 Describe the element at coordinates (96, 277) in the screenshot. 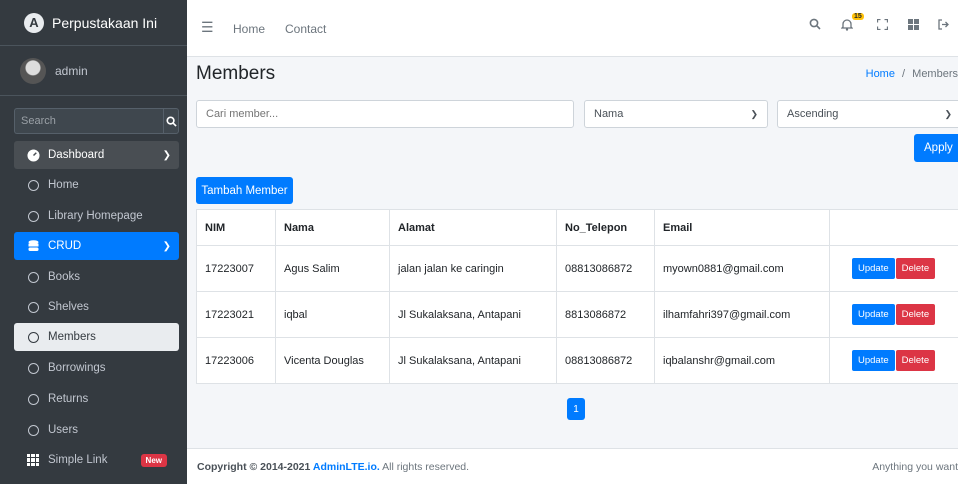

I see `sidebar-item-books: Books` at that location.